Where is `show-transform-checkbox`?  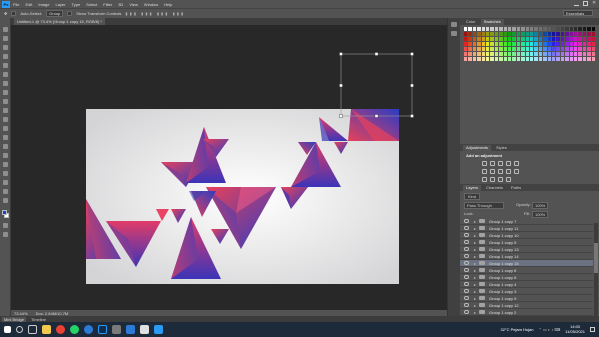
show-transform-checkbox is located at coordinates (70, 13).